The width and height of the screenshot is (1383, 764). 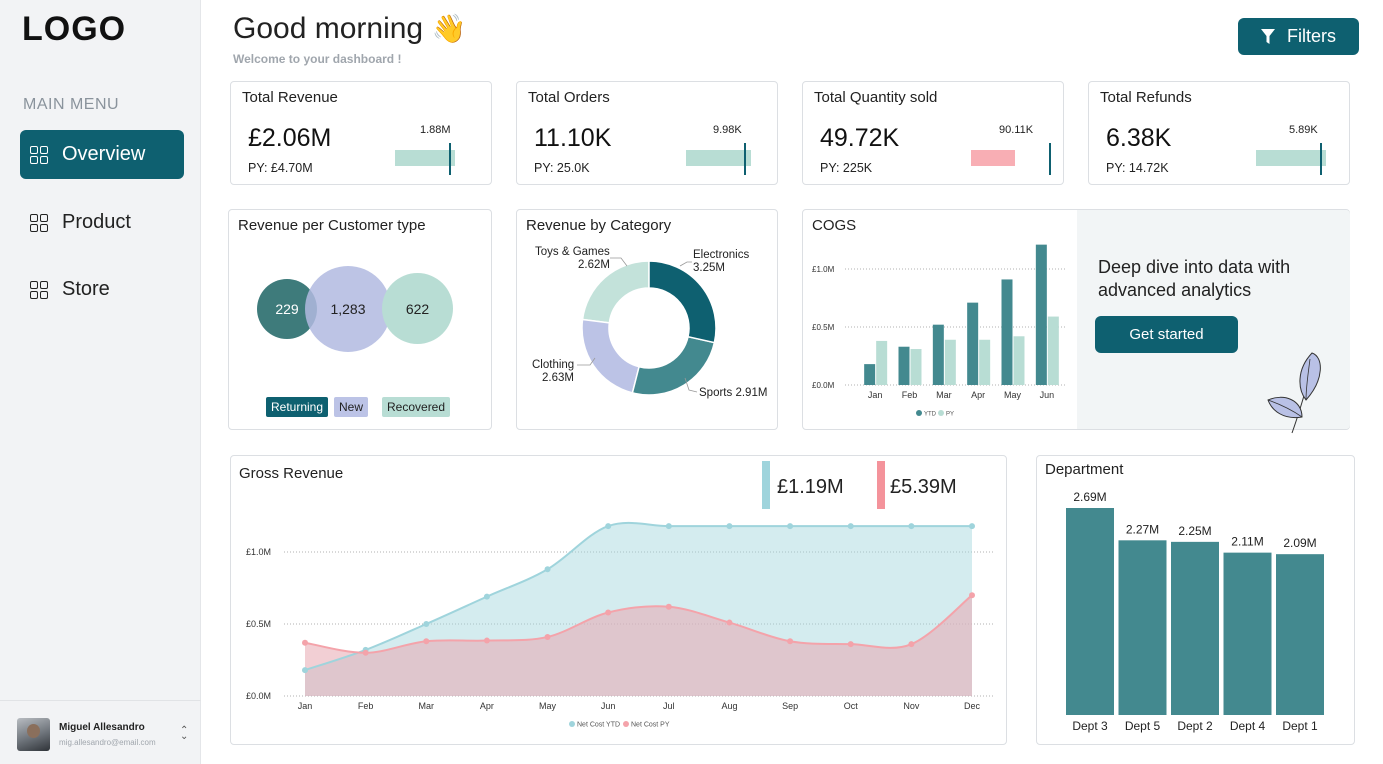 What do you see at coordinates (1299, 543) in the screenshot?
I see `bar-value-label: 2.09M` at bounding box center [1299, 543].